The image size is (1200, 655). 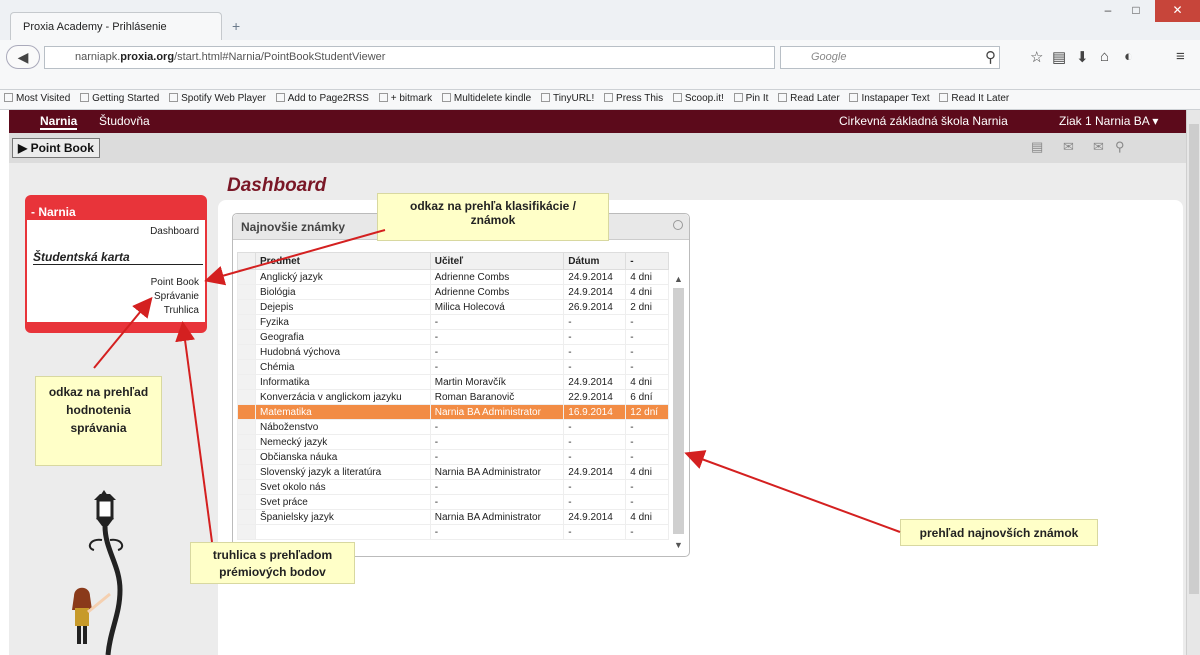 What do you see at coordinates (194, 432) in the screenshot?
I see `arrow-truhlica` at bounding box center [194, 432].